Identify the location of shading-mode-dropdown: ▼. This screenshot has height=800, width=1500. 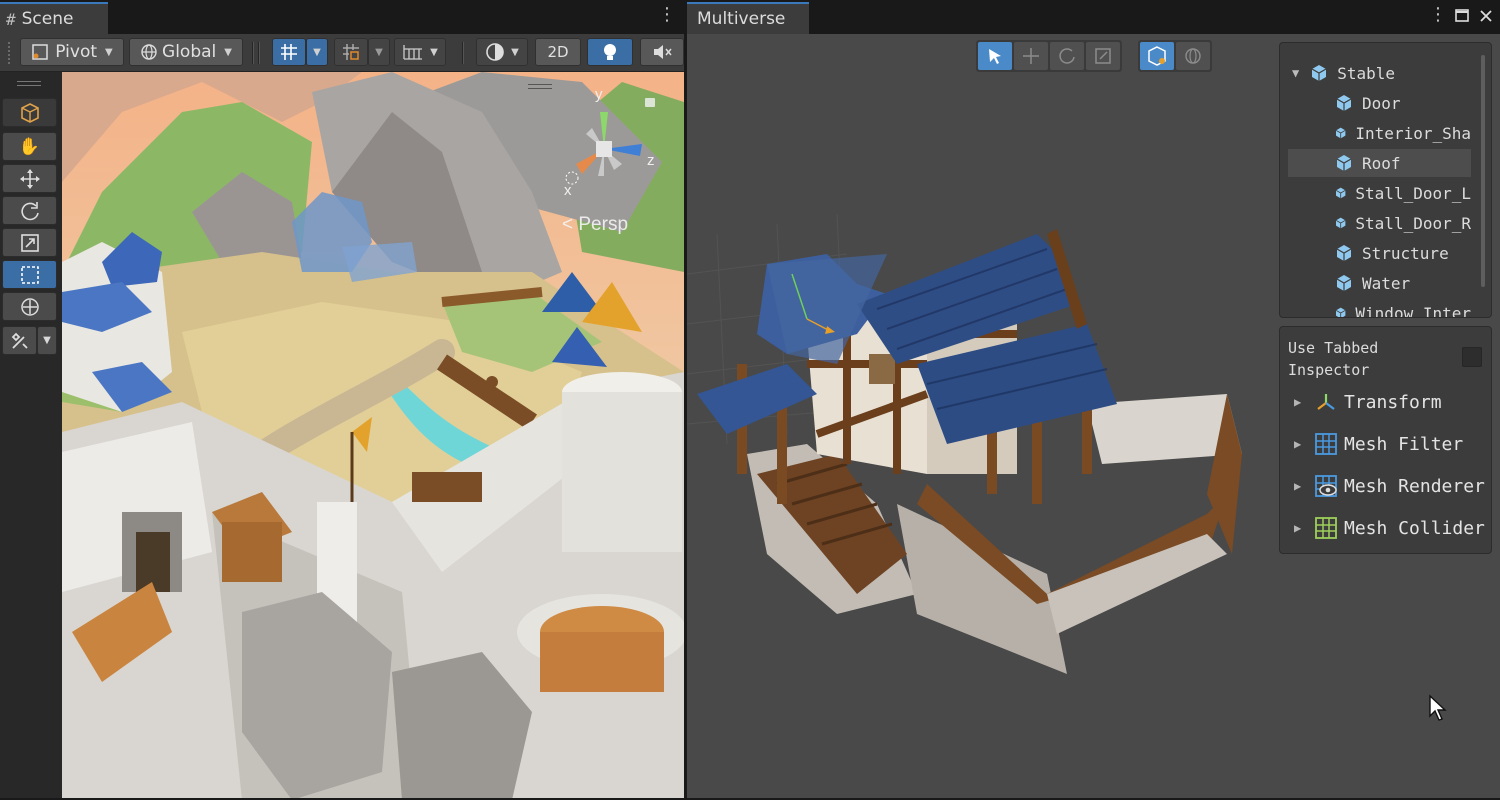
(502, 52).